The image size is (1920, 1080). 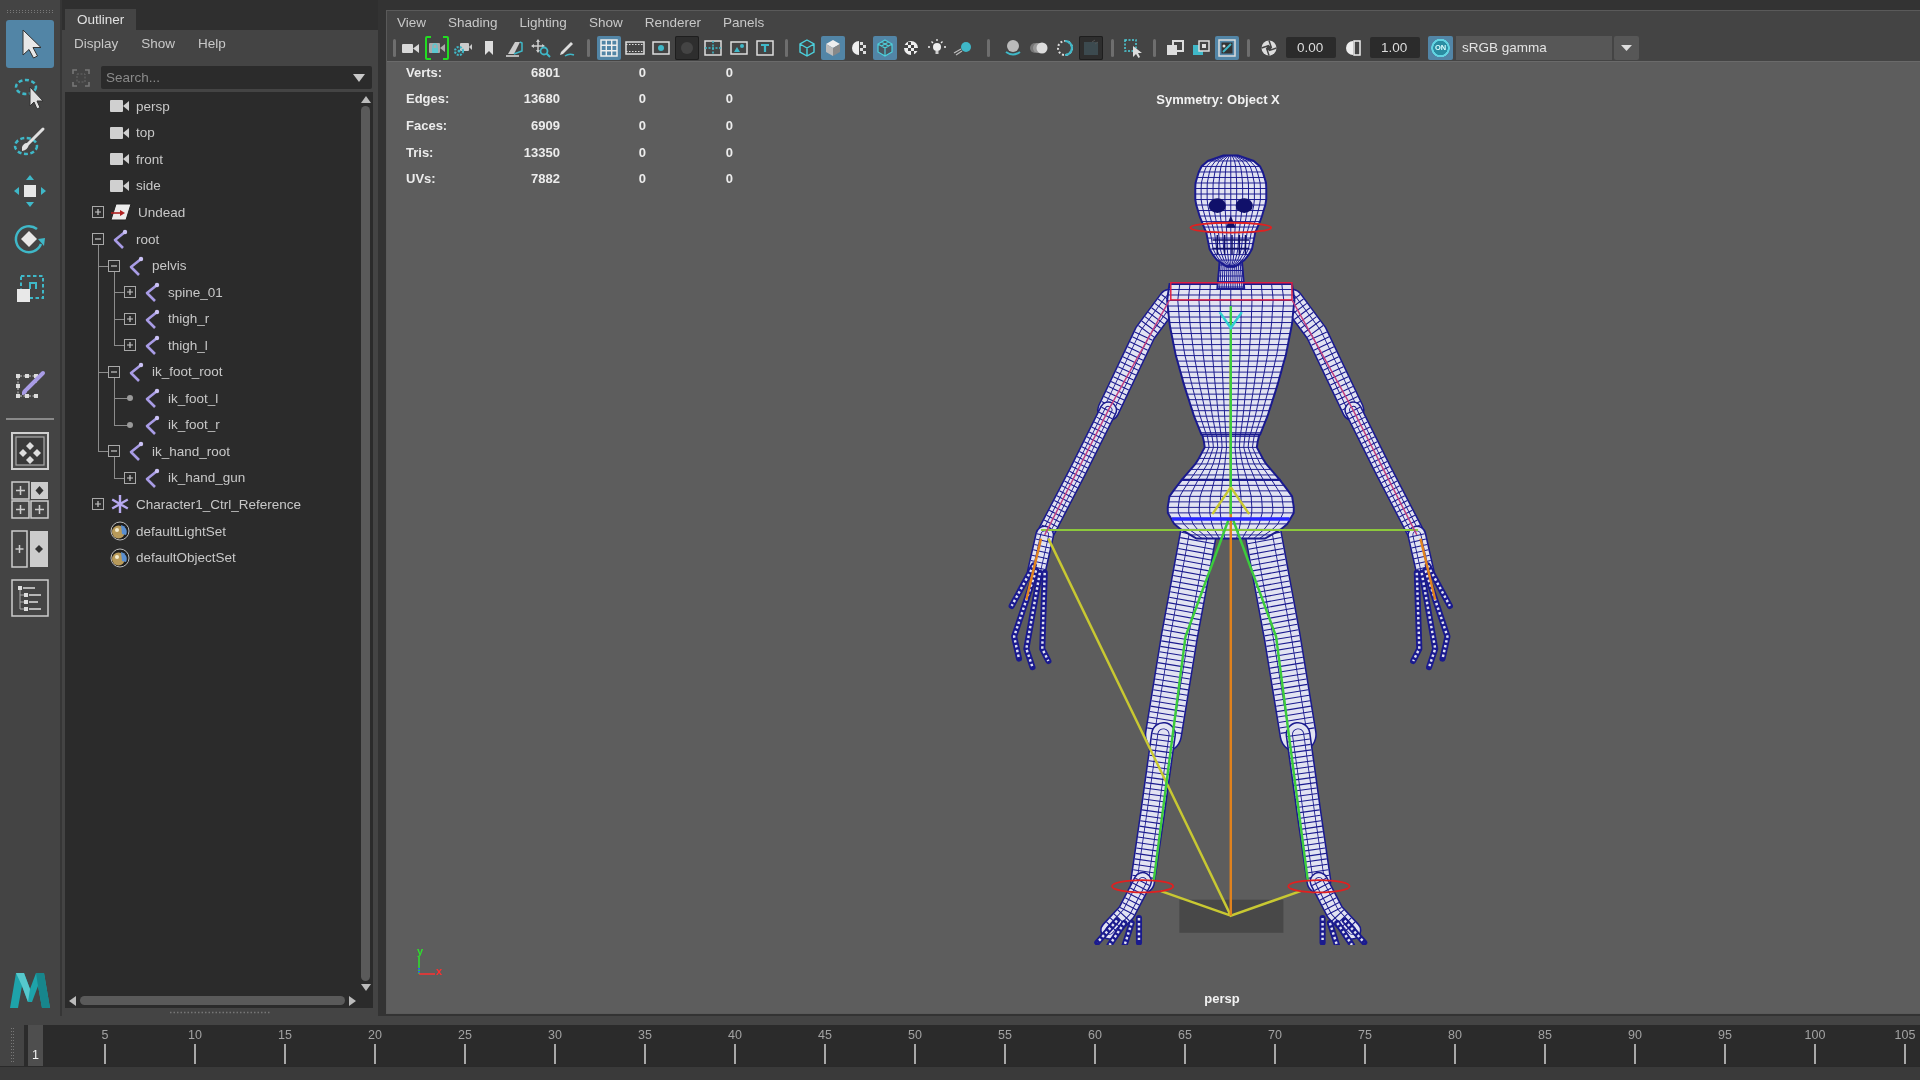 What do you see at coordinates (465, 1035) in the screenshot?
I see `frame-number: 25` at bounding box center [465, 1035].